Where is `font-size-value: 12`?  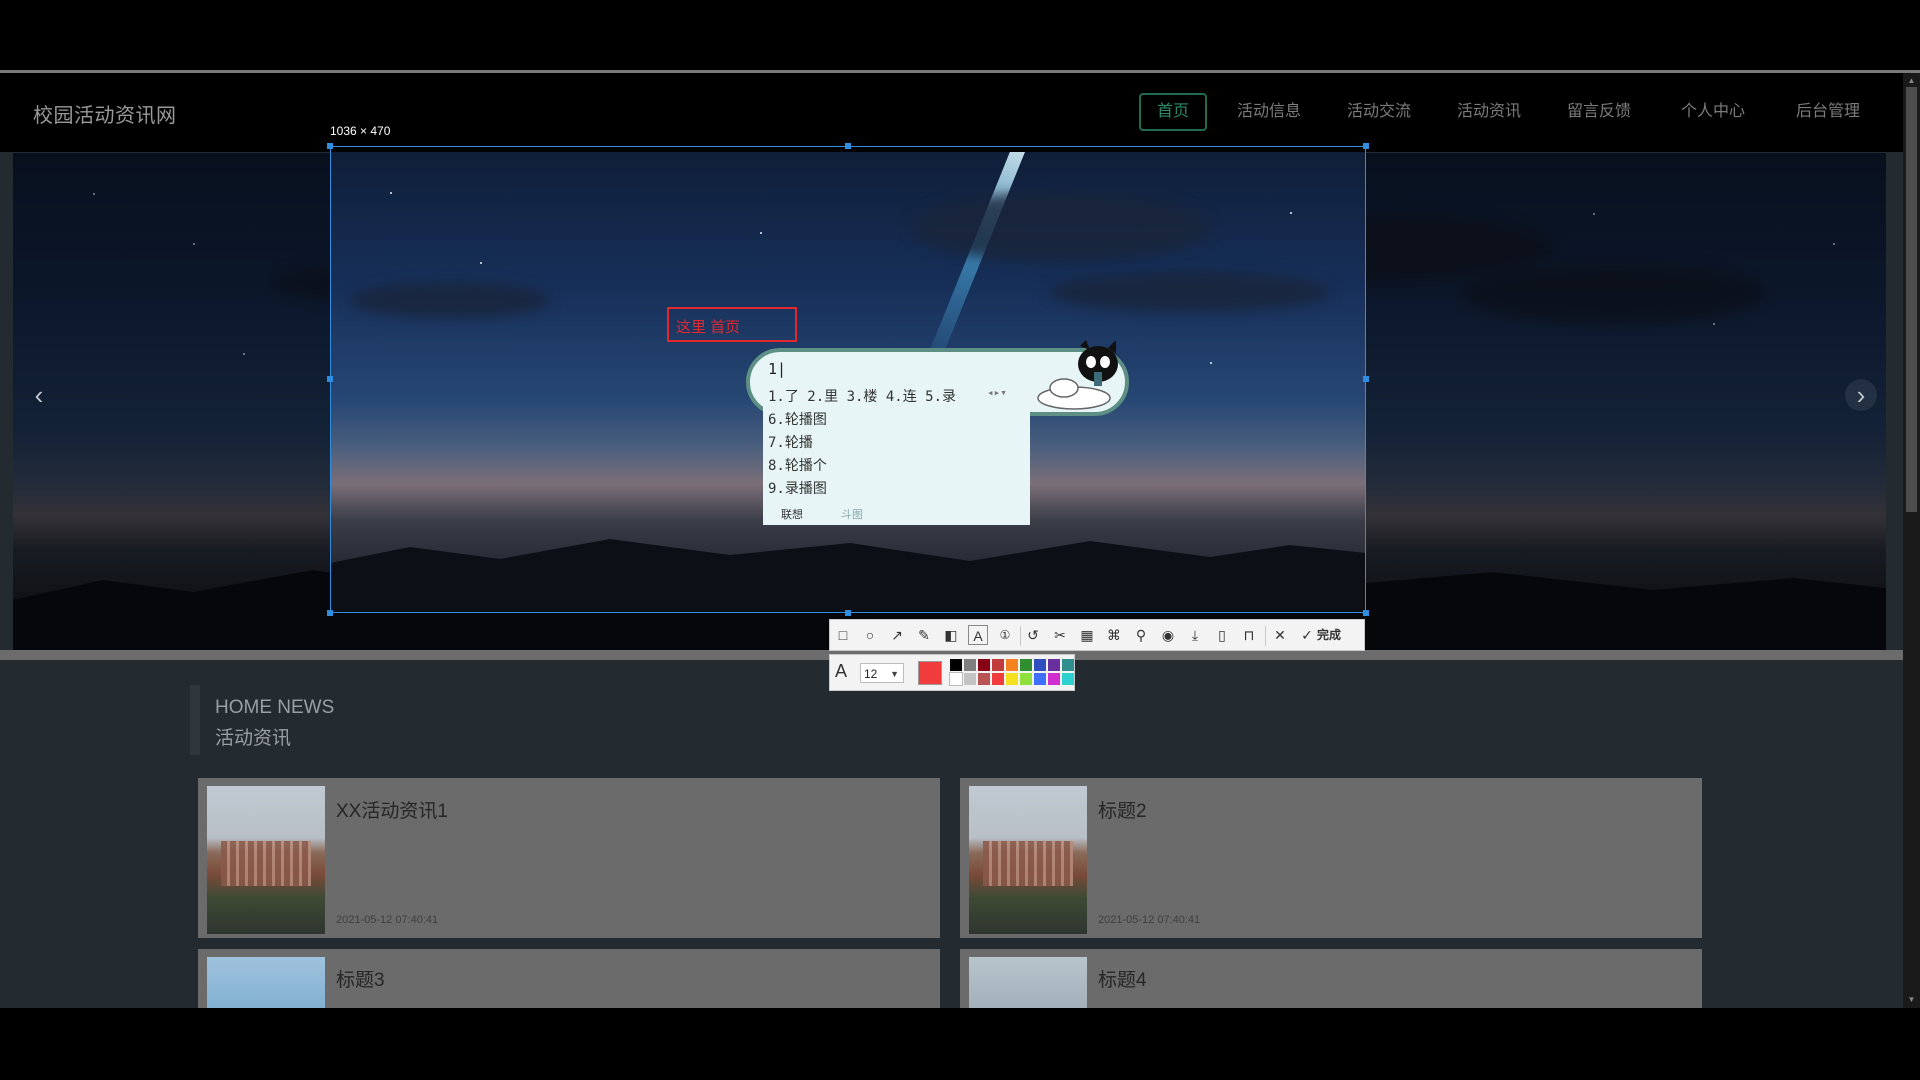 font-size-value: 12 is located at coordinates (871, 674).